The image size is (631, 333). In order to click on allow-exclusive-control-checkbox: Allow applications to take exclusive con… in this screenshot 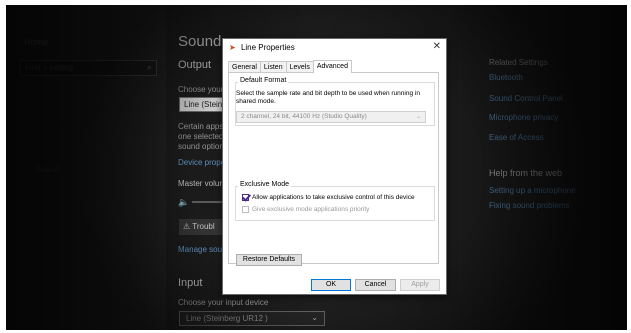, I will do `click(328, 197)`.